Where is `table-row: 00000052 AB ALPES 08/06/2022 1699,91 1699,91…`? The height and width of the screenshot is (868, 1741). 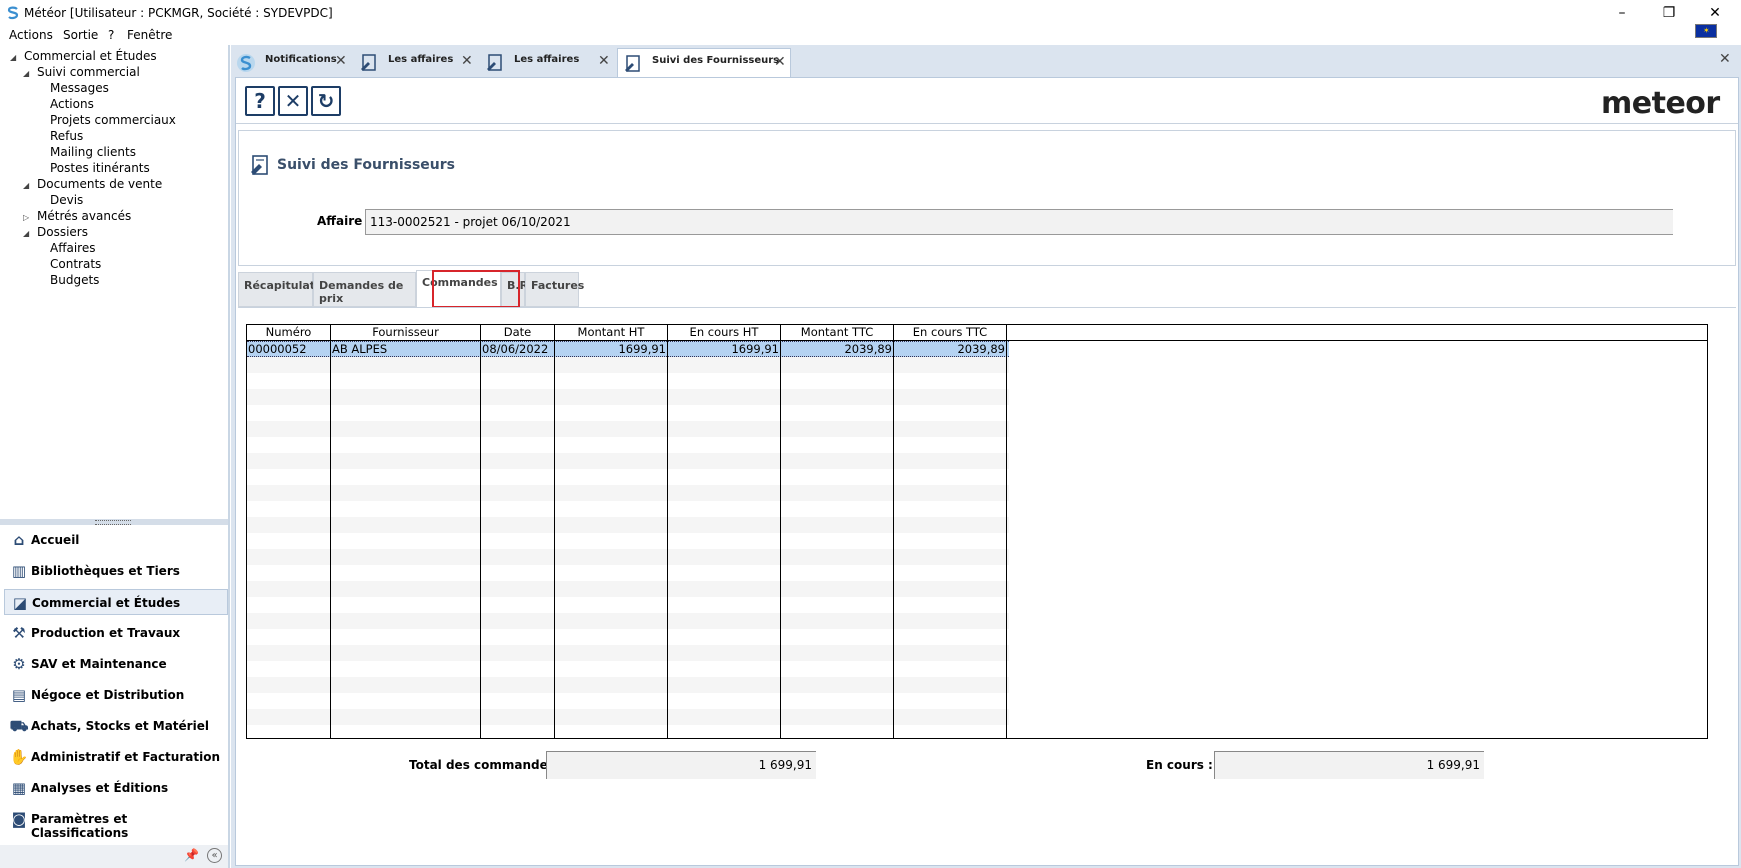
table-row: 00000052 AB ALPES 08/06/2022 1699,91 1699,91… is located at coordinates (628, 349).